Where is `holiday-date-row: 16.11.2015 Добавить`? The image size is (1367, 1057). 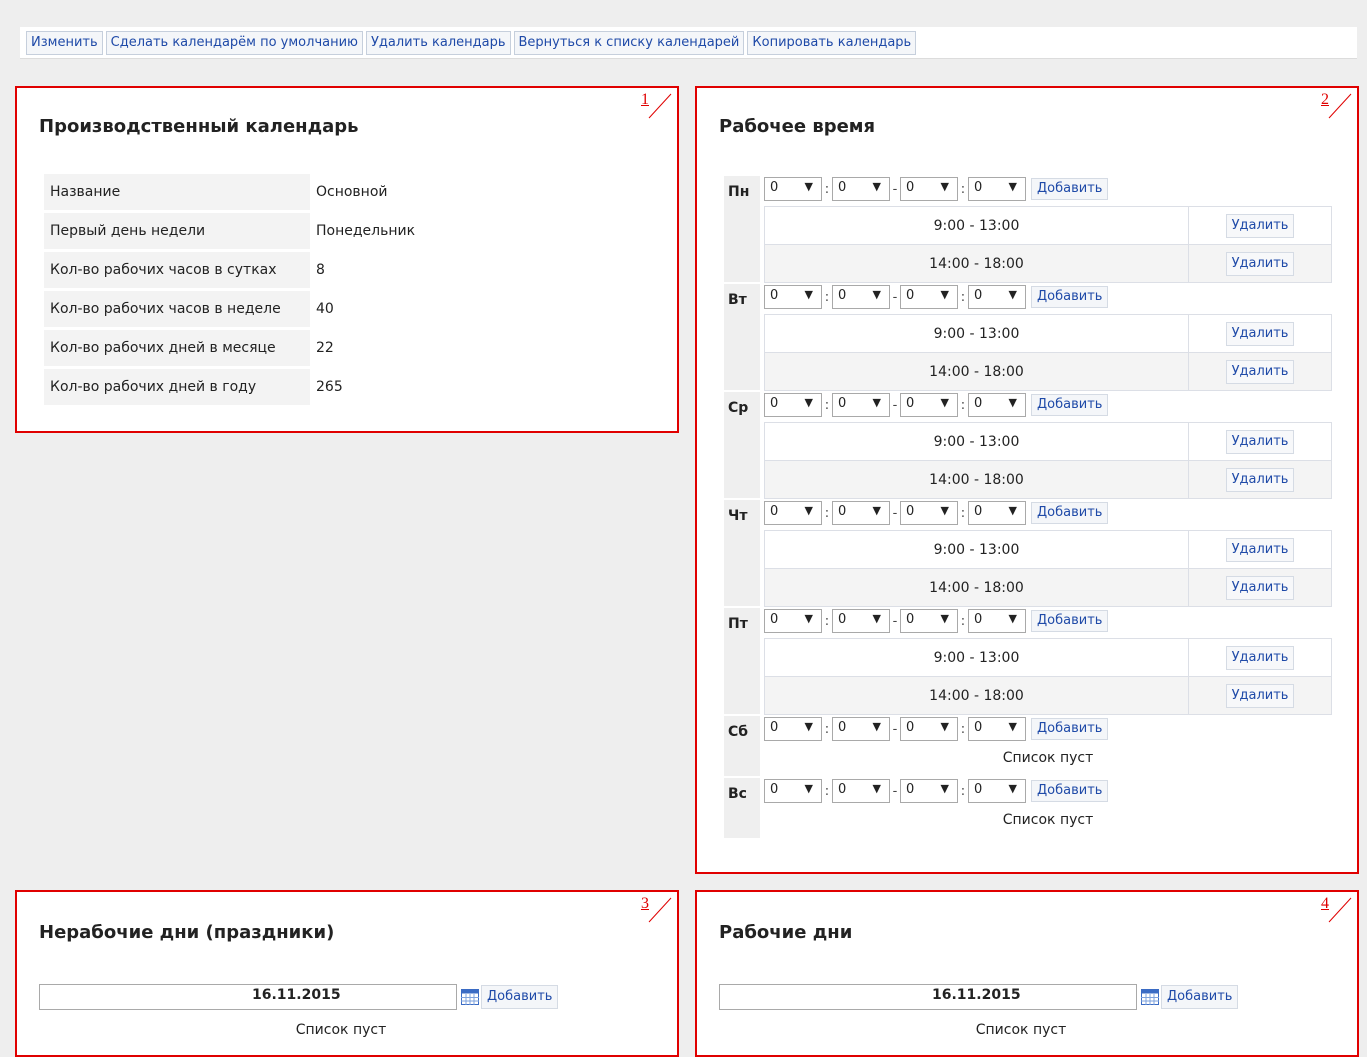
holiday-date-row: 16.11.2015 Добавить is located at coordinates (299, 997).